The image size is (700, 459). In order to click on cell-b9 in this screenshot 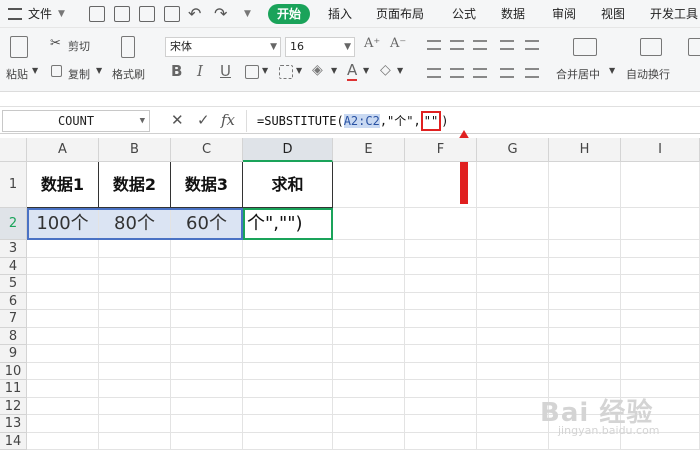, I will do `click(135, 354)`.